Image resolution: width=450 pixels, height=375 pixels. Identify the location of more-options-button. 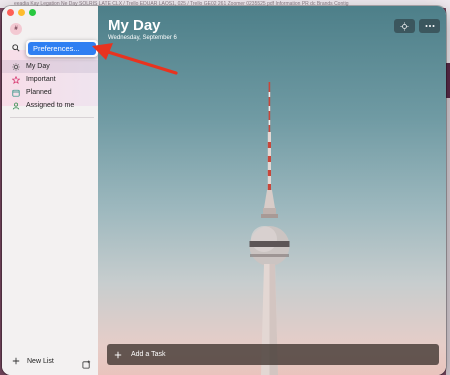
(429, 26).